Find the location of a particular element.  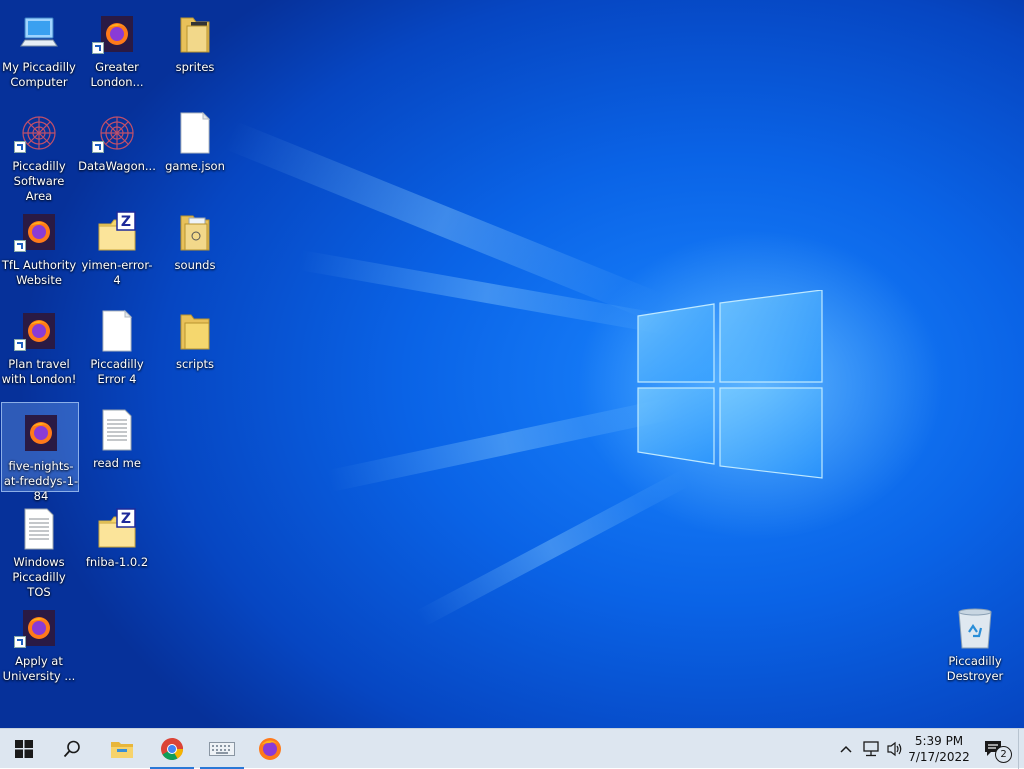

recycle-bin-icon is located at coordinates (975, 628).